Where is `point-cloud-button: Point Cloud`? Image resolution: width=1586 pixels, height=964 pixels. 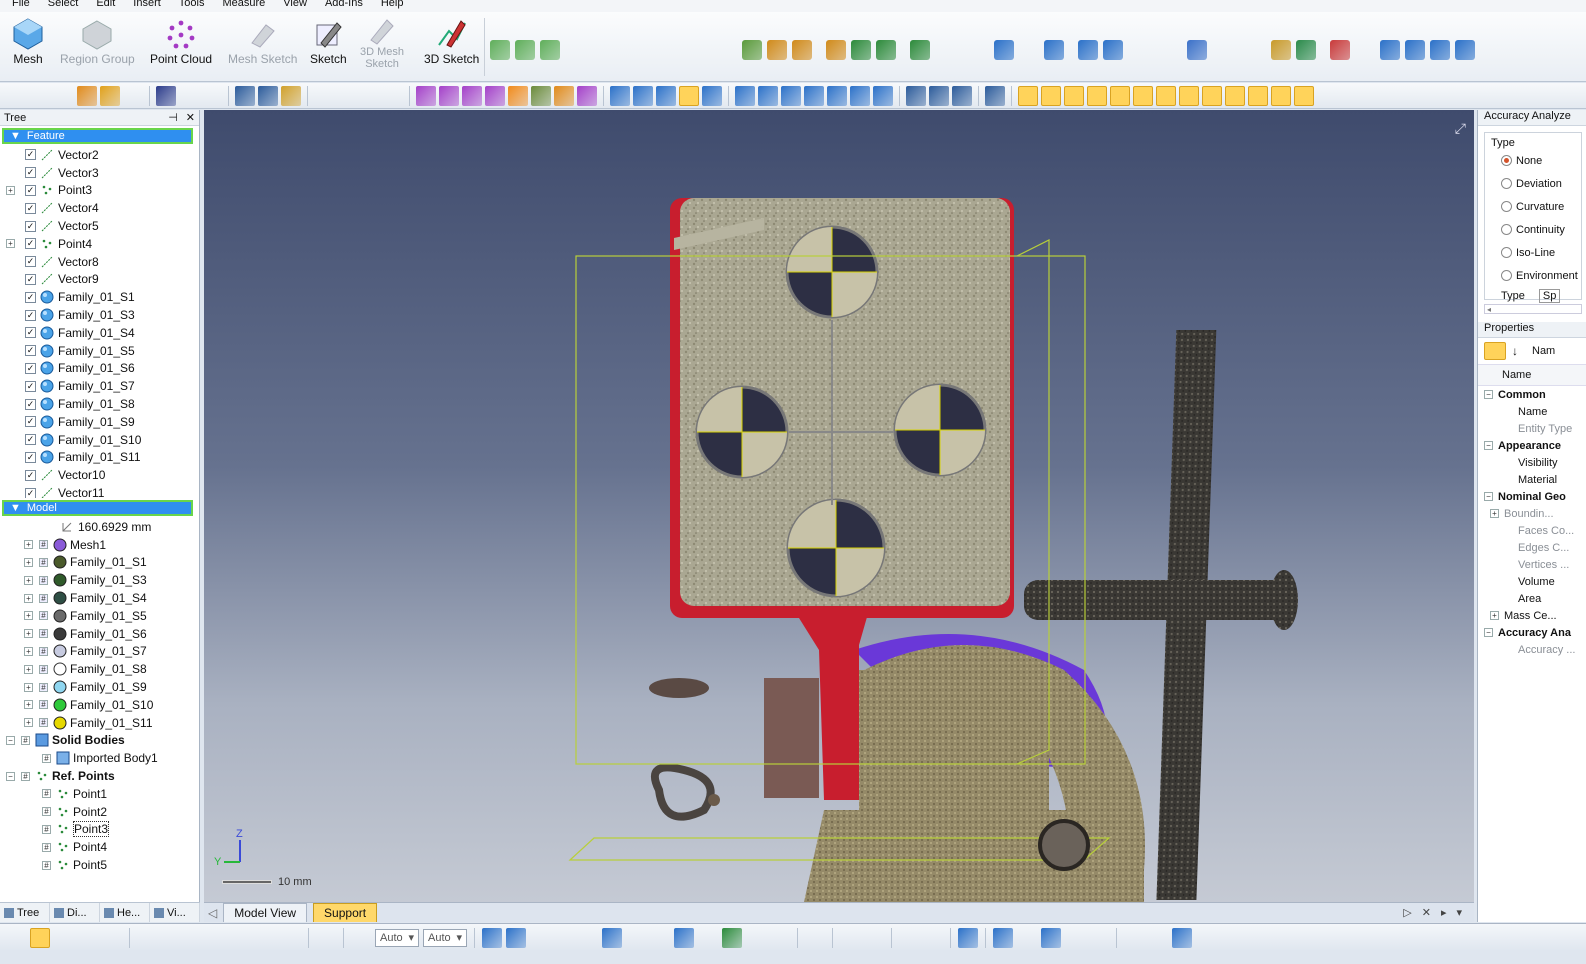
point-cloud-button: Point Cloud is located at coordinates (181, 41).